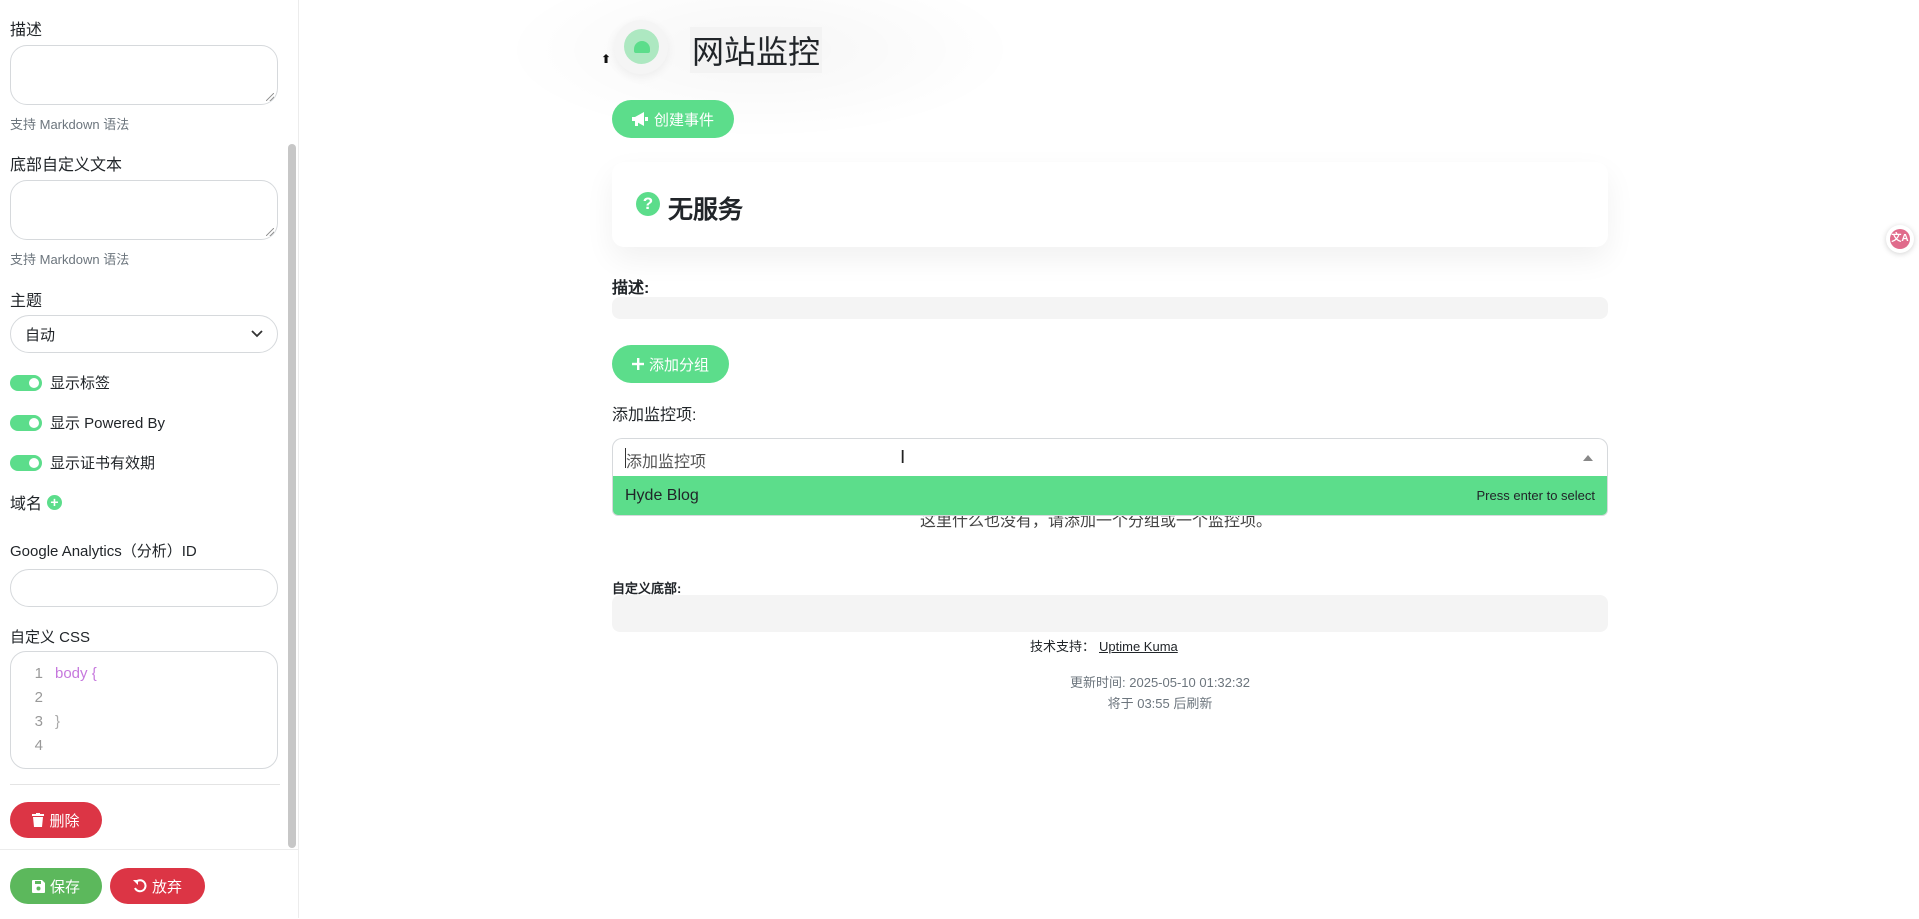 The image size is (1919, 919). What do you see at coordinates (756, 50) in the screenshot?
I see `page-title: 网站监控` at bounding box center [756, 50].